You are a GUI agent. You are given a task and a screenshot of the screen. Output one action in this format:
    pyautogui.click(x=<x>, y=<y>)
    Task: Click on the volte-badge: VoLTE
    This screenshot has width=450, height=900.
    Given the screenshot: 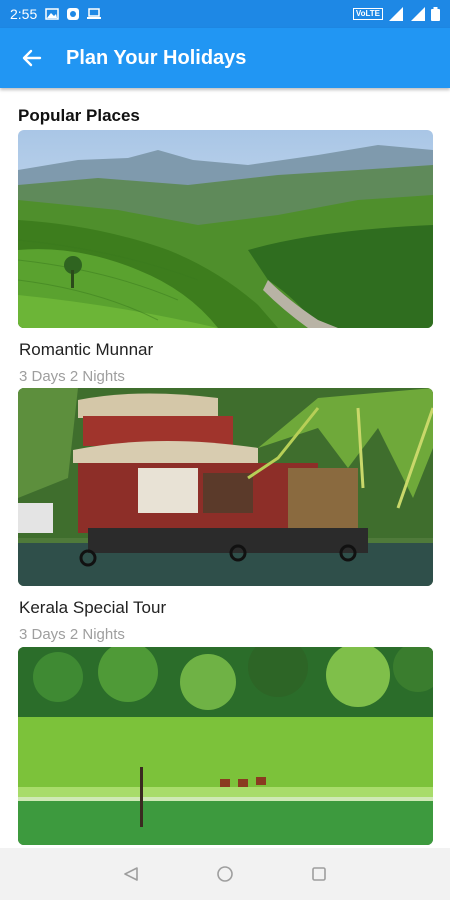 What is the action you would take?
    pyautogui.click(x=367, y=14)
    